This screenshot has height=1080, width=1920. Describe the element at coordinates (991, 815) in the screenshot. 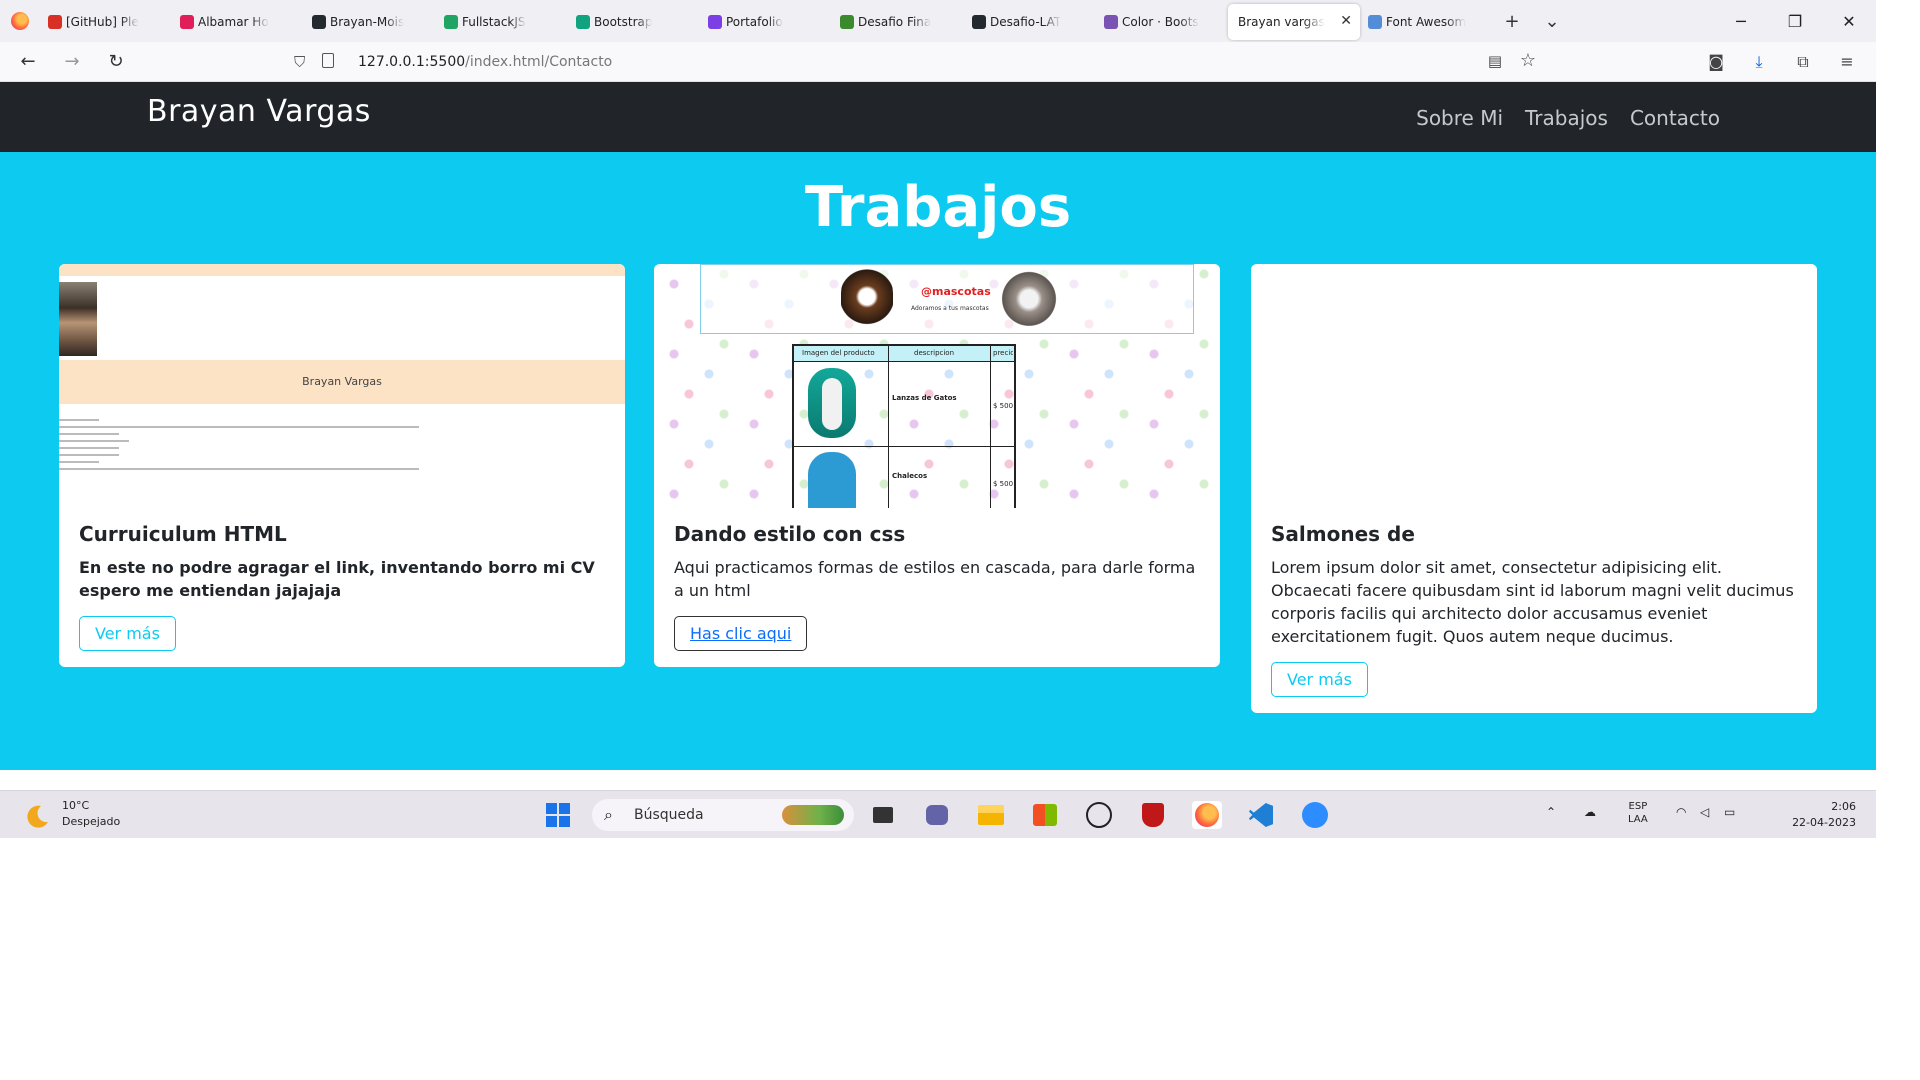

I see `file-explorer-icon` at that location.